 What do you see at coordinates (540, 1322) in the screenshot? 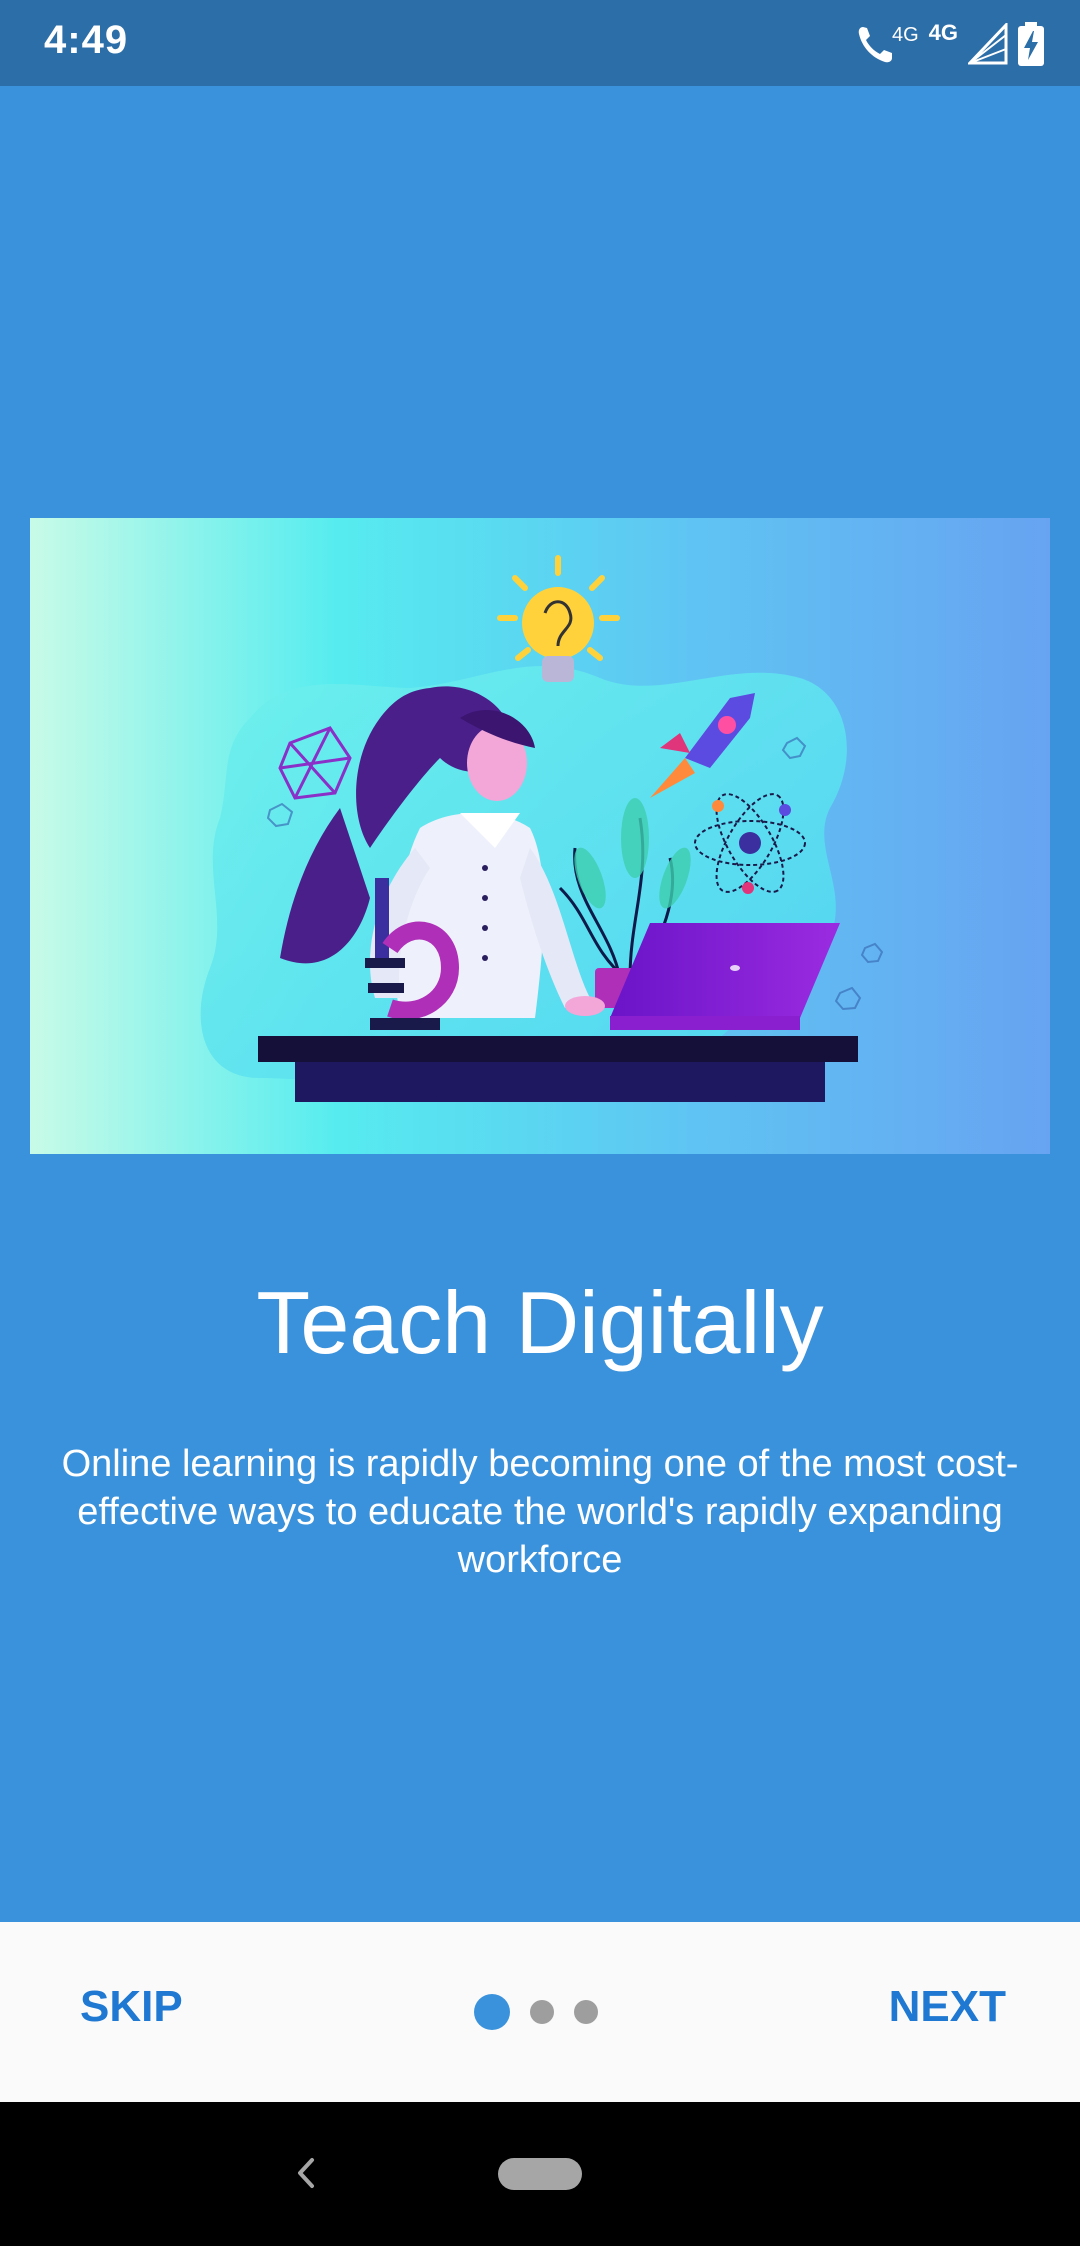
I see `page-title: Teach Digitally` at bounding box center [540, 1322].